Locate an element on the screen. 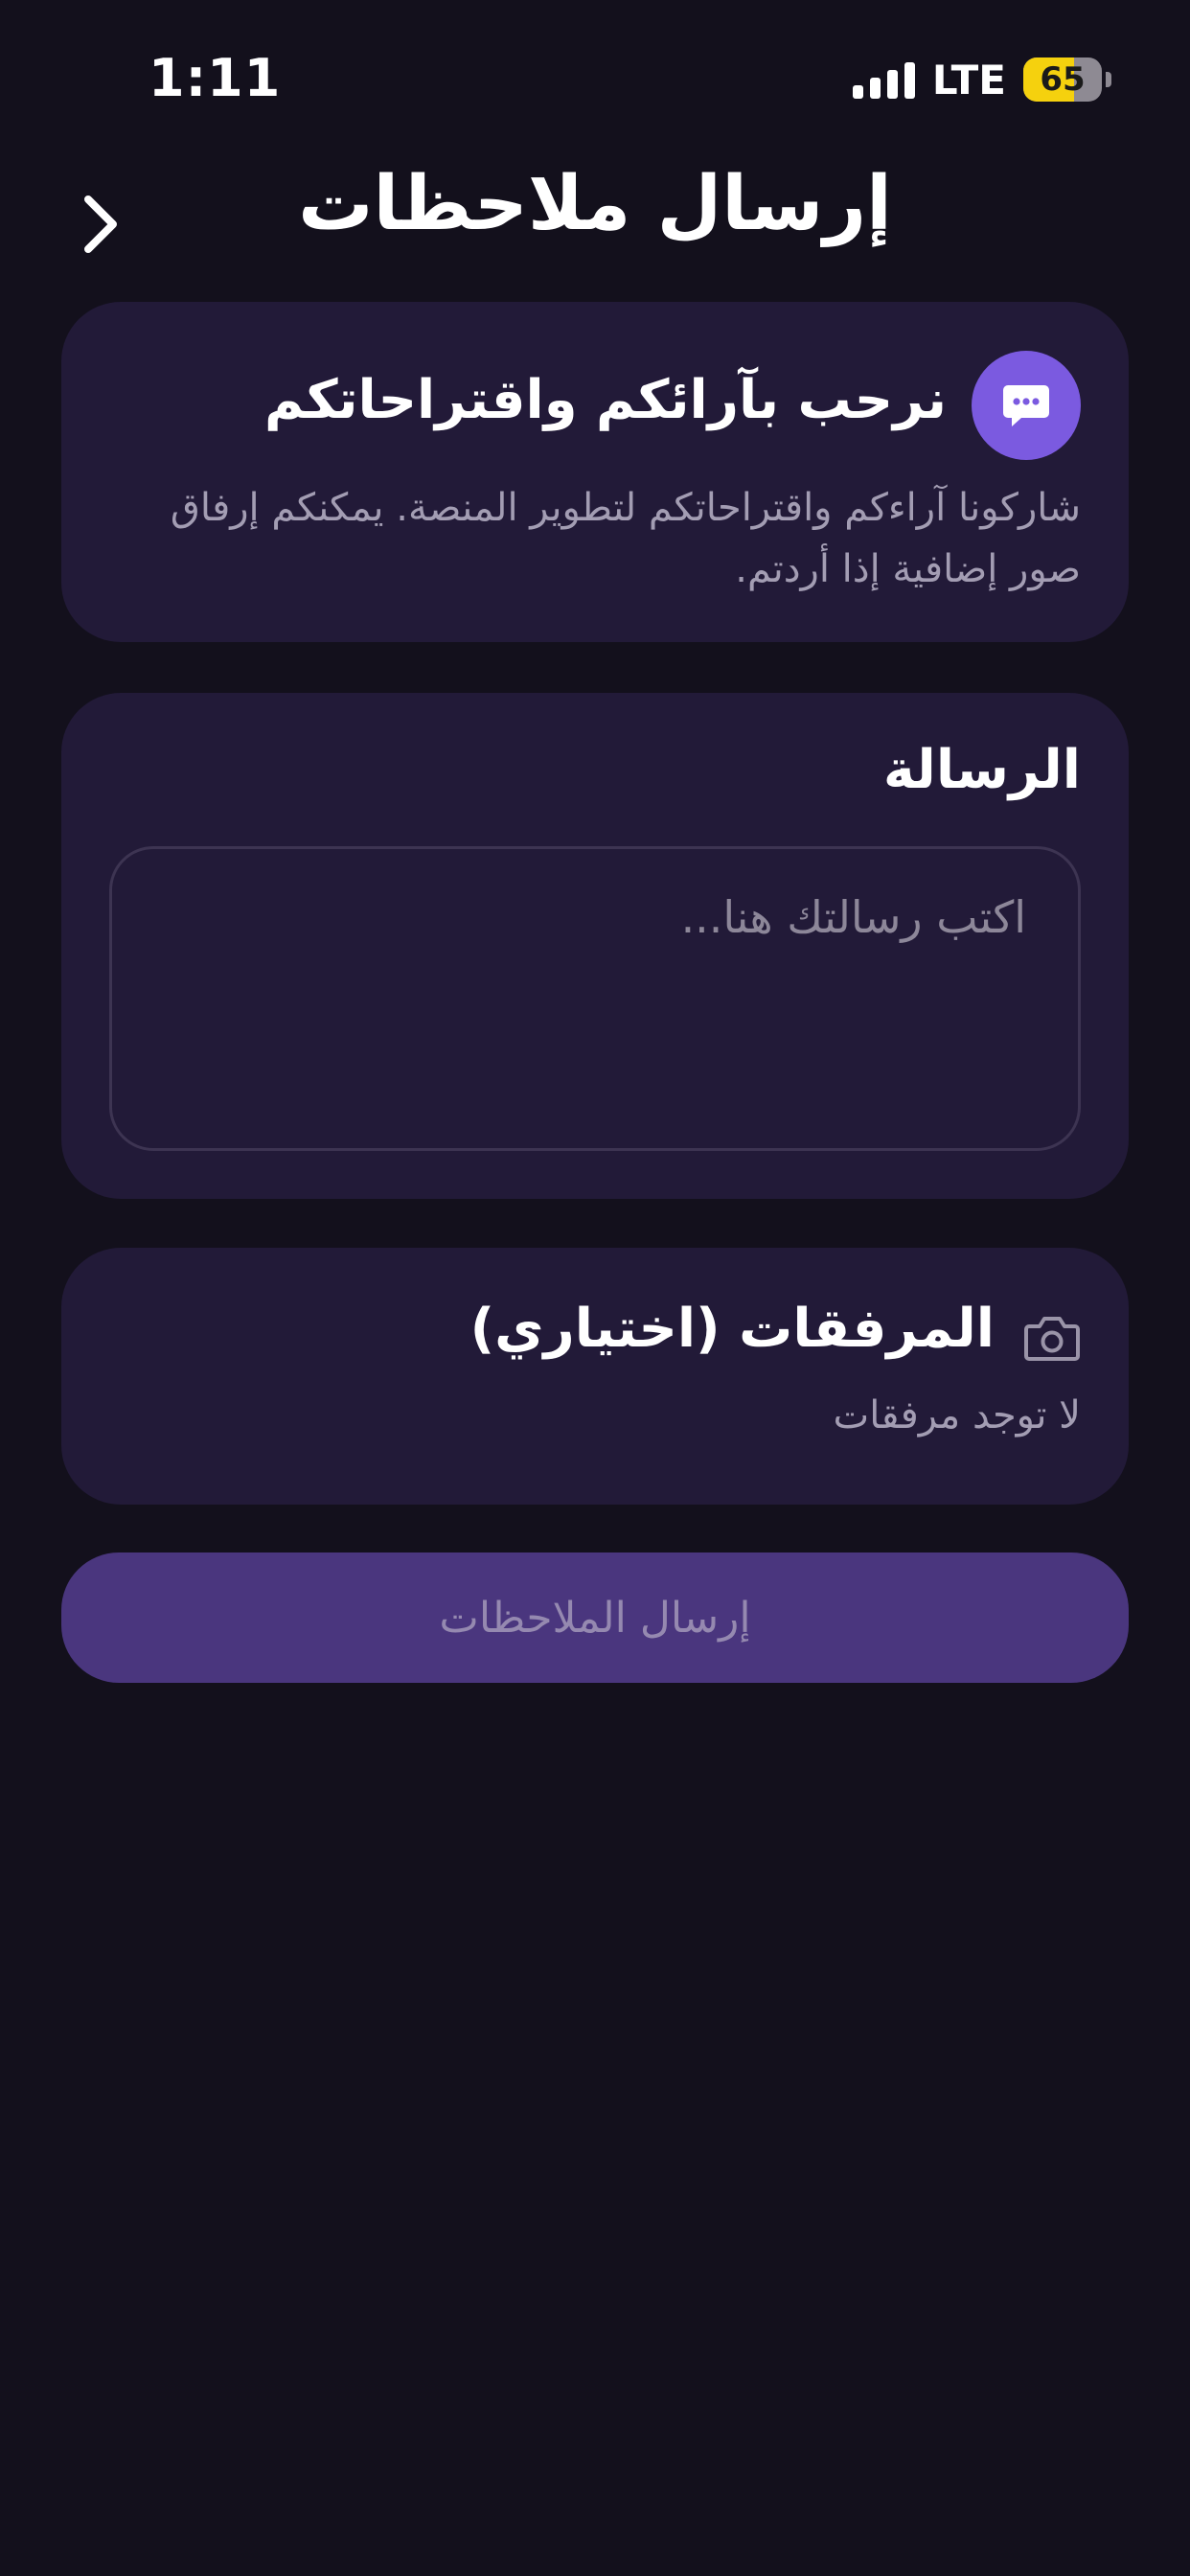 This screenshot has width=1190, height=2576. battery-icon: 65 is located at coordinates (1063, 80).